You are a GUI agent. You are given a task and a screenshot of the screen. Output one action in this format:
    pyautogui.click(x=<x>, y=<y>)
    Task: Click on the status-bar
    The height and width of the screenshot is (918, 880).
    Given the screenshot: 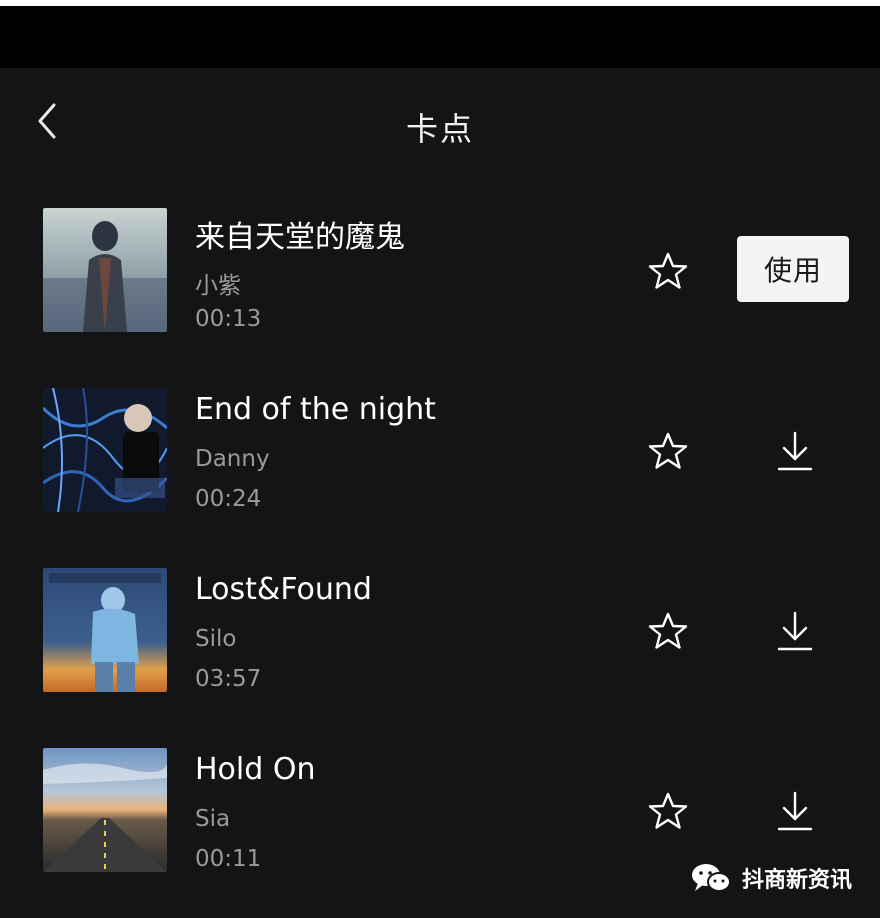 What is the action you would take?
    pyautogui.click(x=440, y=34)
    